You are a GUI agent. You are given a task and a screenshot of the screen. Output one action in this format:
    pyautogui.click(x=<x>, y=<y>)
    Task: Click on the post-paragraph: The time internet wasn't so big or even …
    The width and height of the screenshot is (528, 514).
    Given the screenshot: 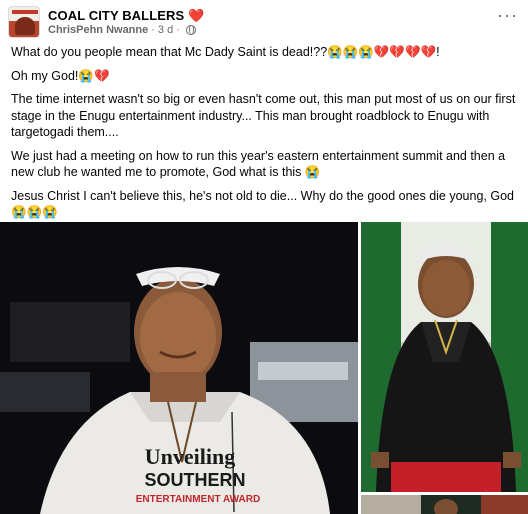 What is the action you would take?
    pyautogui.click(x=263, y=115)
    